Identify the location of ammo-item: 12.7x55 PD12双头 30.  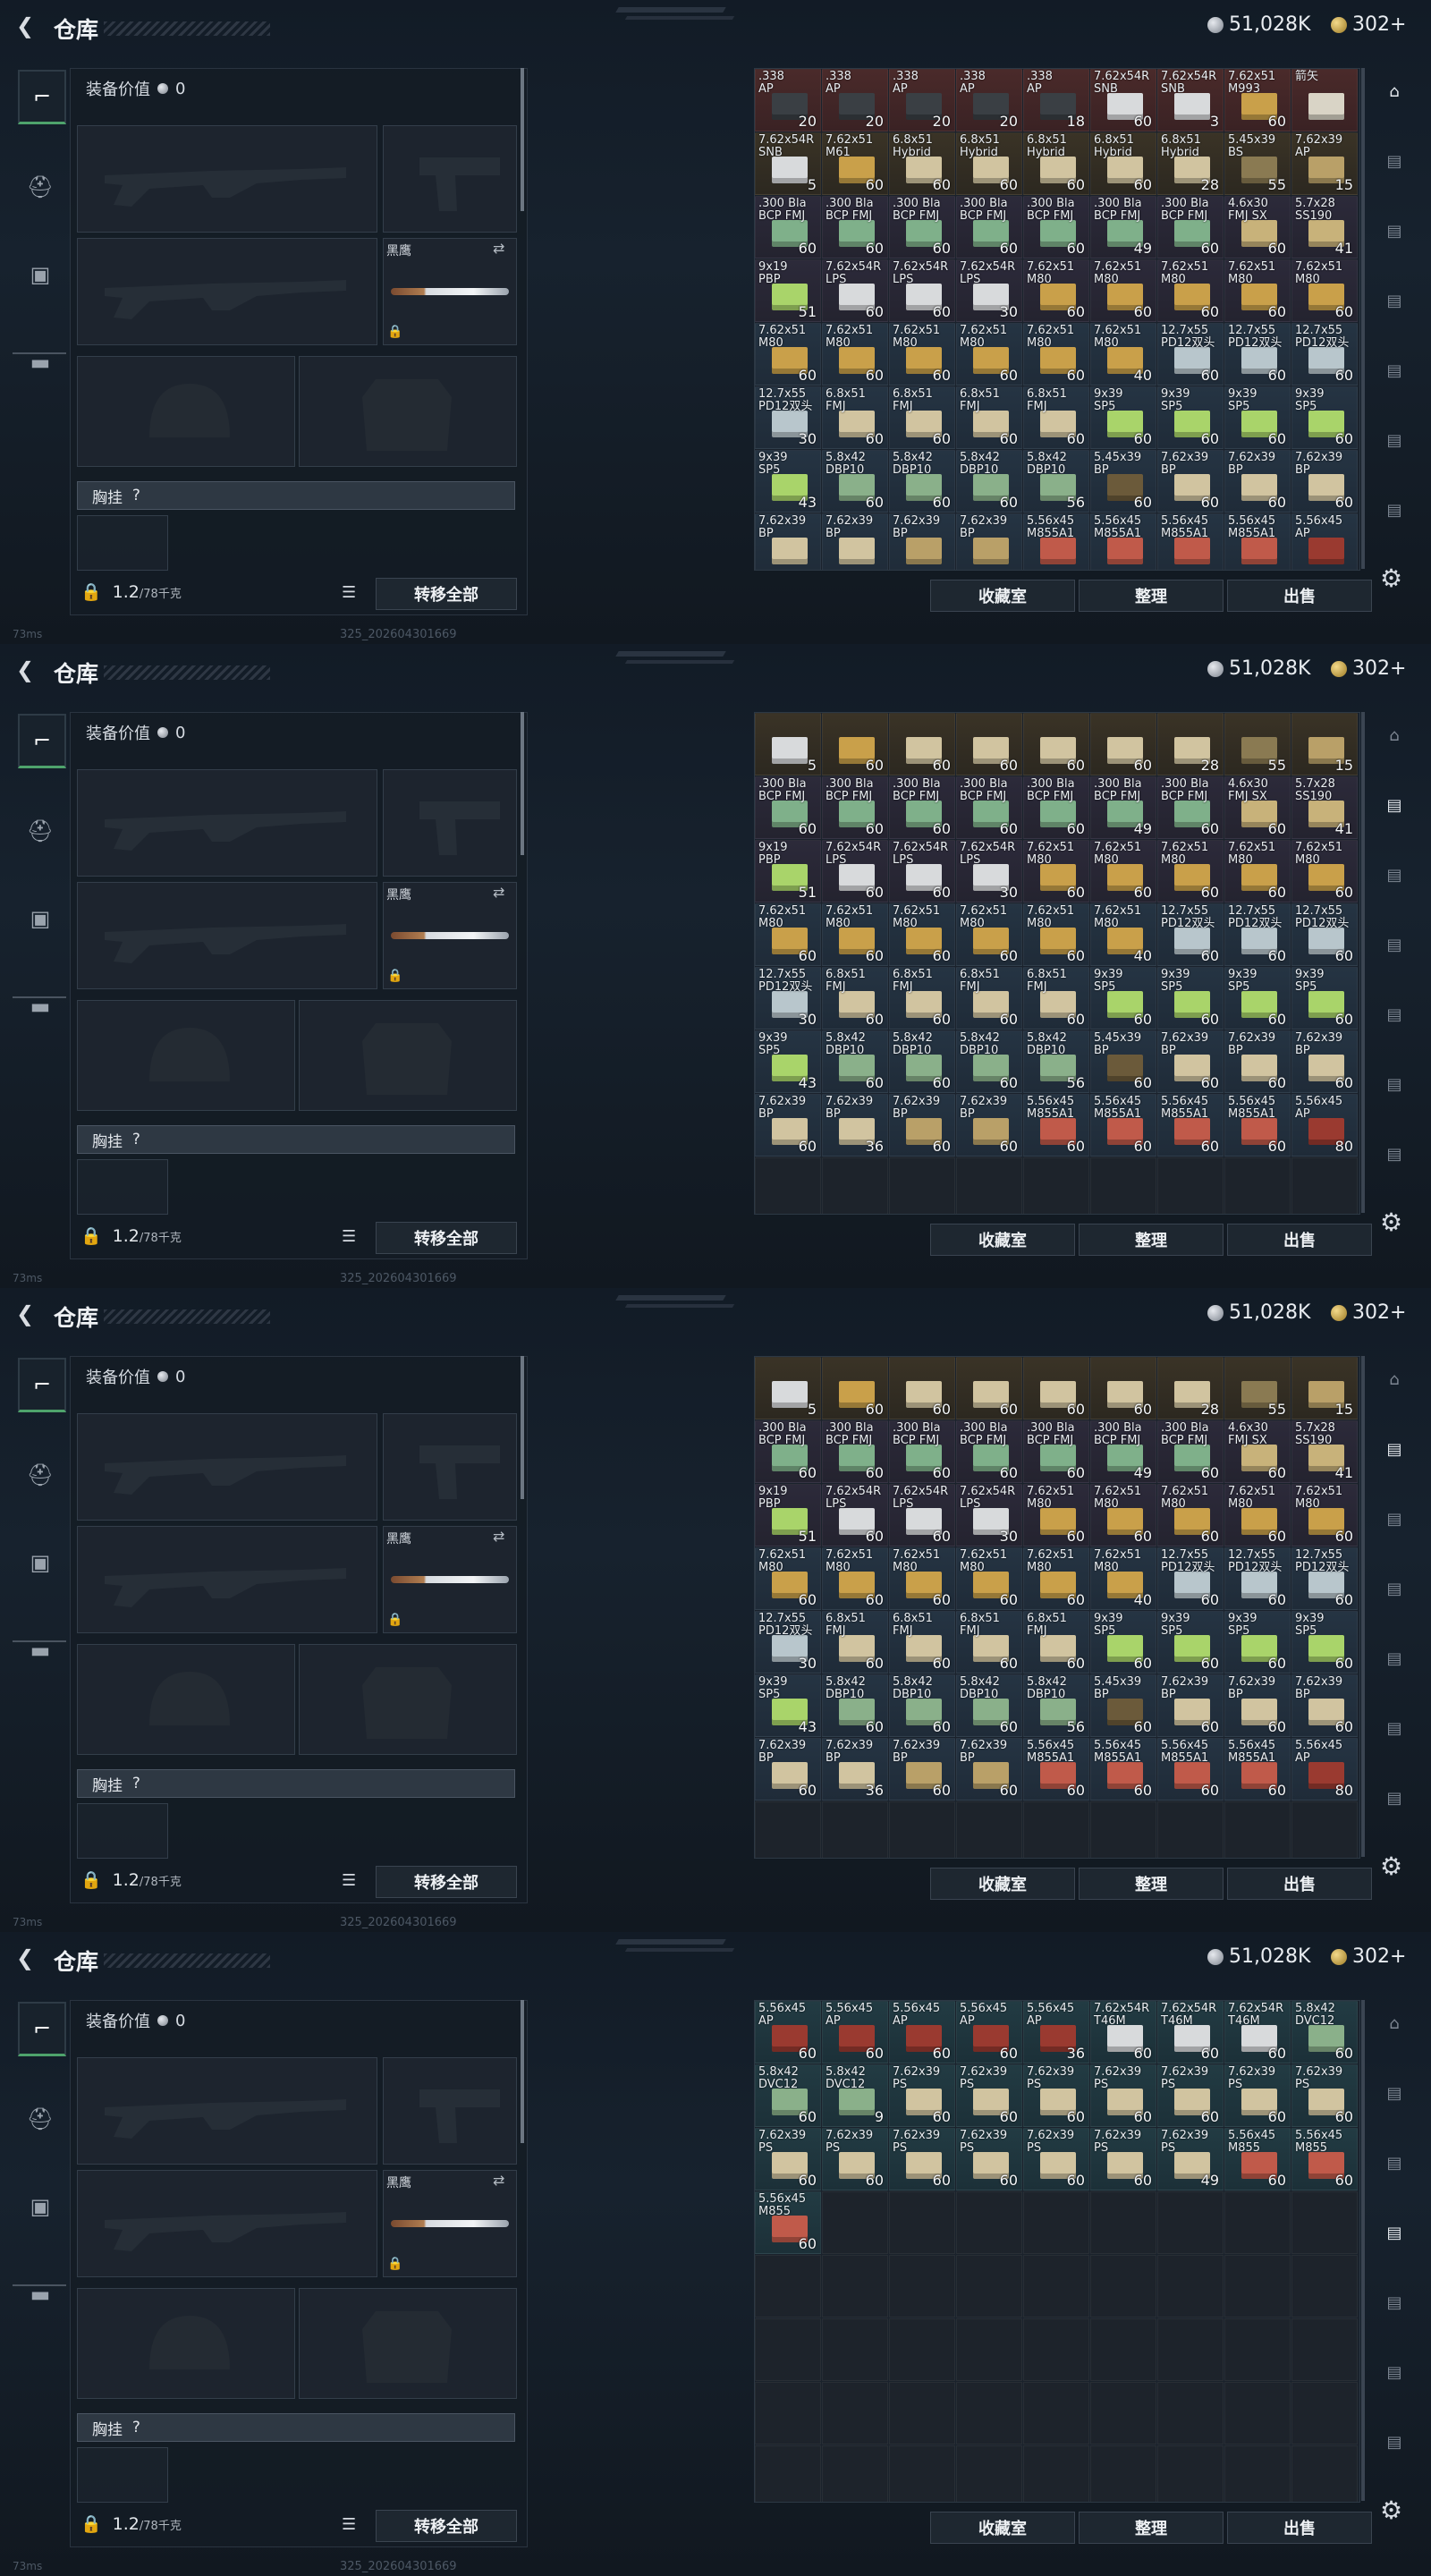
(788, 998).